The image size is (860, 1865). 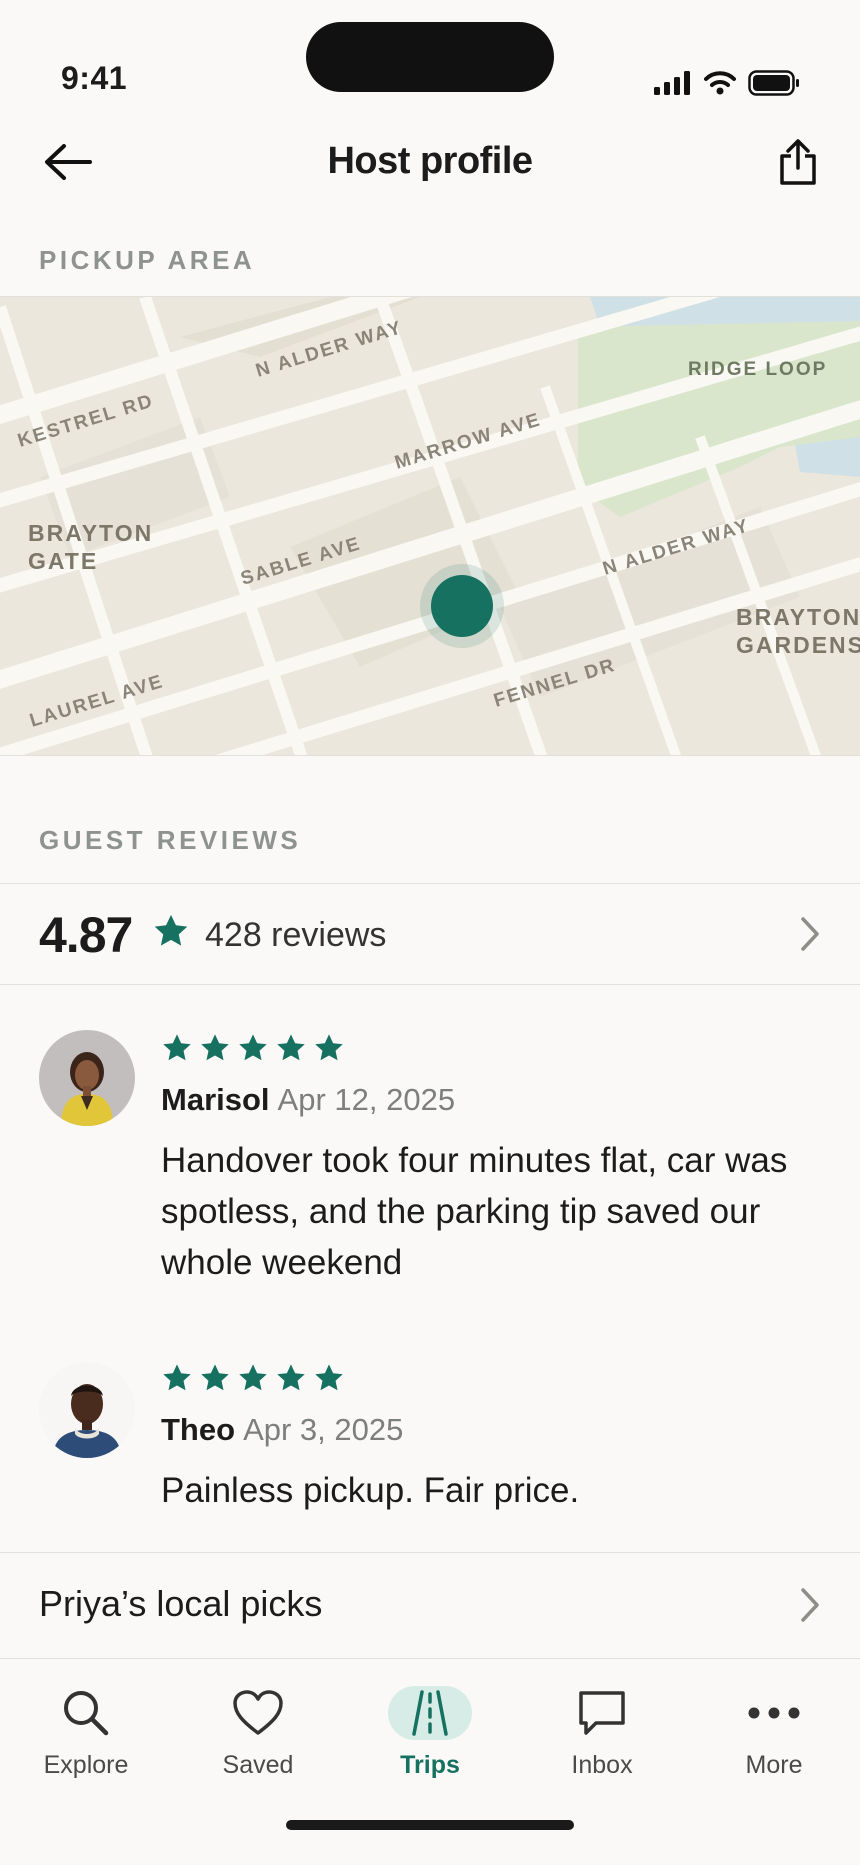 I want to click on search-icon, so click(x=86, y=1713).